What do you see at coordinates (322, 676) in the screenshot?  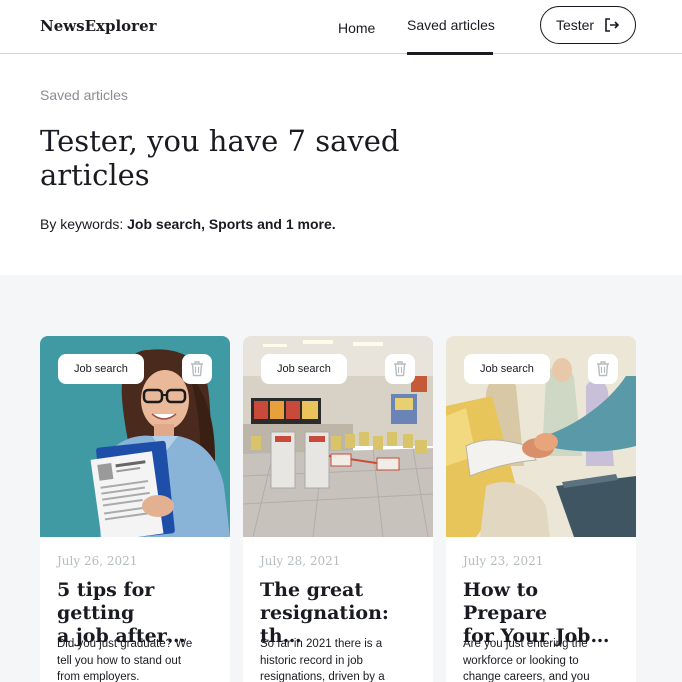 I see `article-text-line: resignations, driven by a` at bounding box center [322, 676].